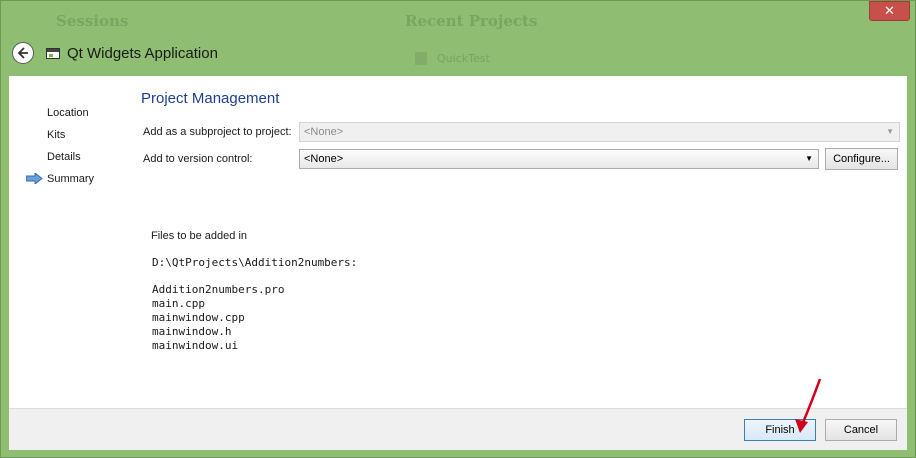 The width and height of the screenshot is (916, 458). What do you see at coordinates (889, 11) in the screenshot?
I see `close-button: ✕` at bounding box center [889, 11].